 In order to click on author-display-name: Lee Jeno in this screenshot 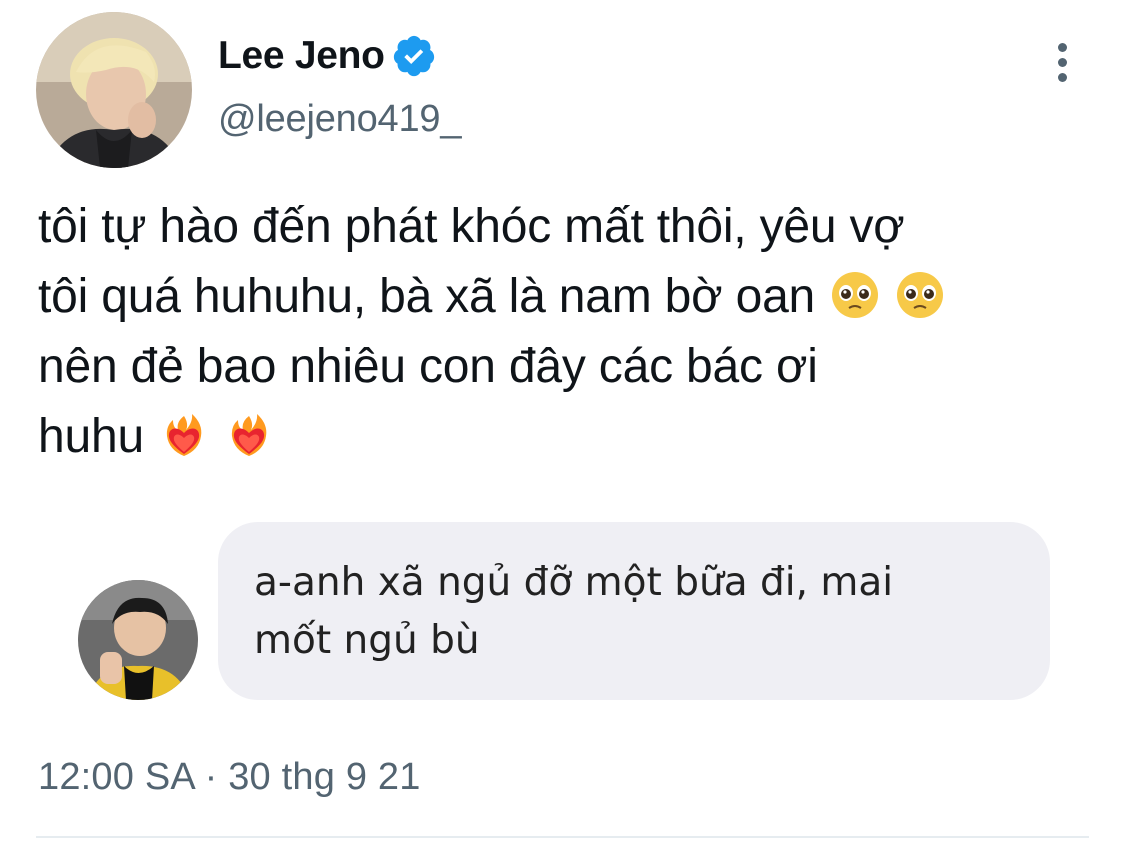, I will do `click(301, 56)`.